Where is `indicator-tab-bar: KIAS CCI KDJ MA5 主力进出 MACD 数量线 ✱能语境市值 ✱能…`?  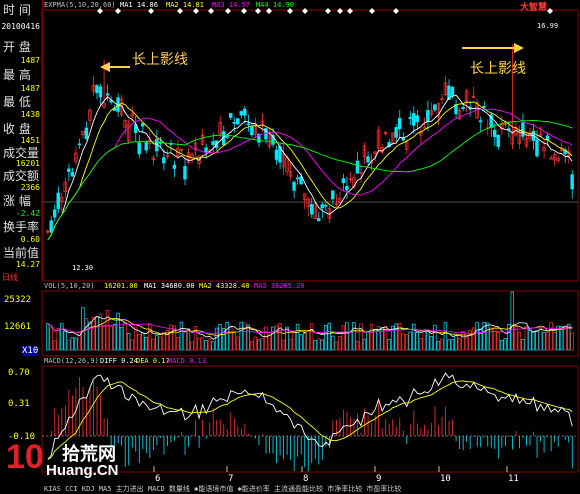 indicator-tab-bar: KIAS CCI KDJ MA5 主力进出 MACD 数量线 ✱能语境市值 ✱能… is located at coordinates (222, 489).